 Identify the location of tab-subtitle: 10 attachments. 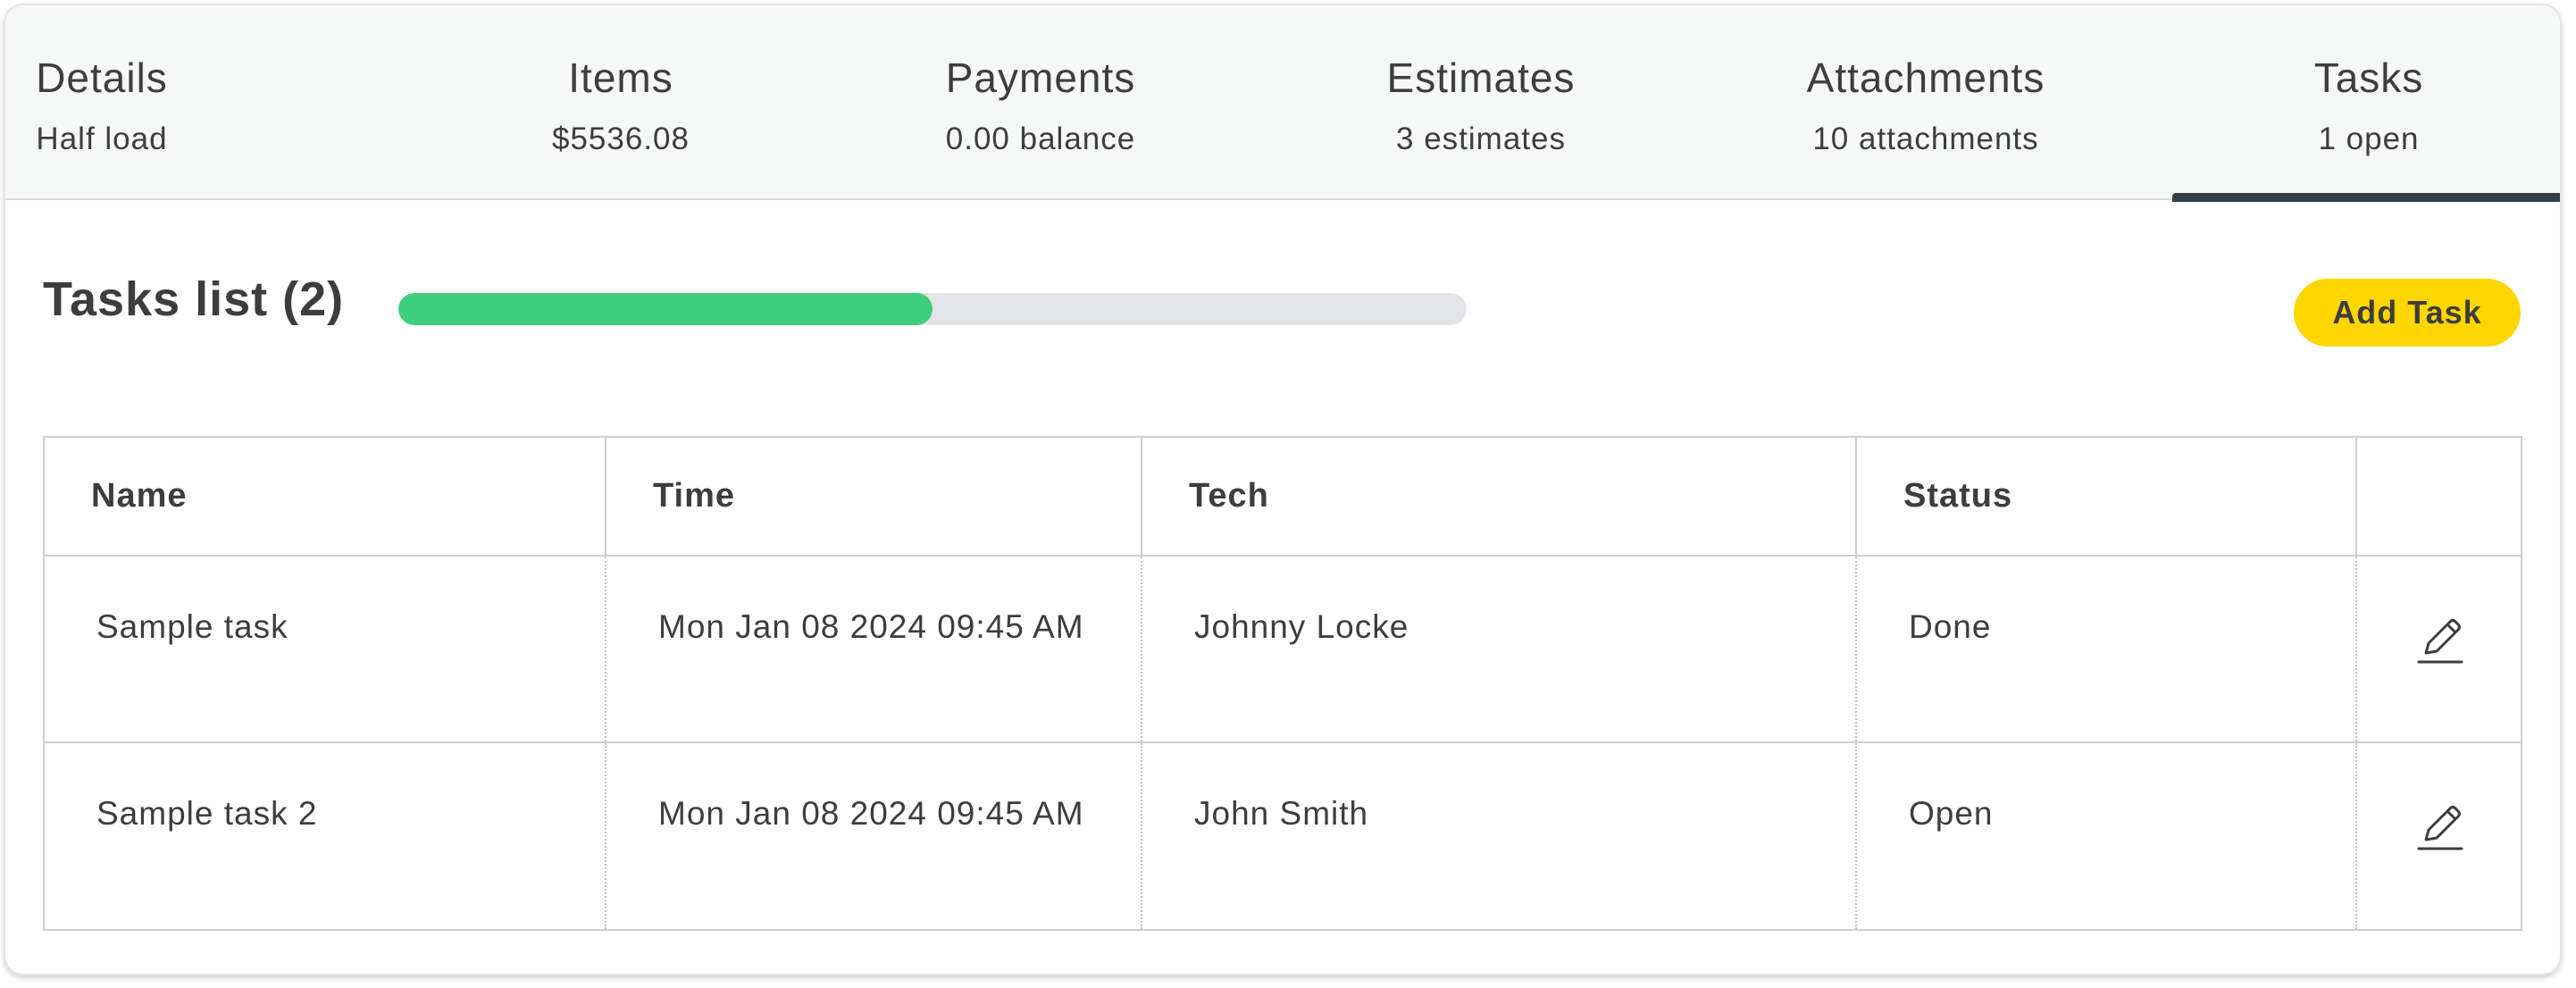
(1925, 138).